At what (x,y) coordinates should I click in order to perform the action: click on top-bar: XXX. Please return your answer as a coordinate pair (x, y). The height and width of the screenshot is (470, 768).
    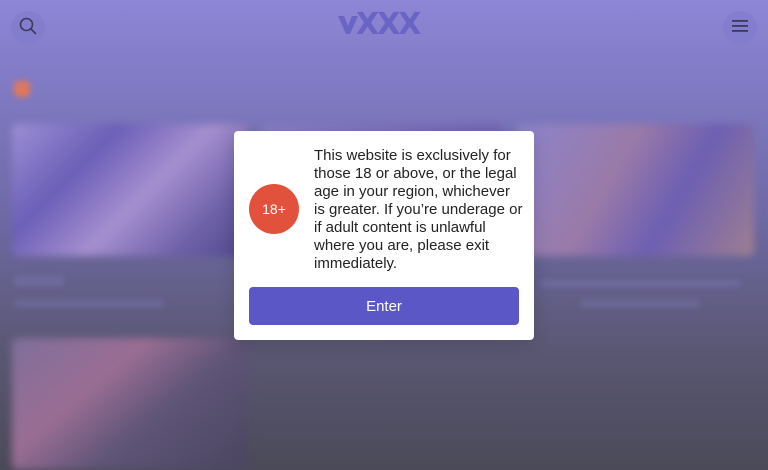
    Looking at the image, I should click on (384, 28).